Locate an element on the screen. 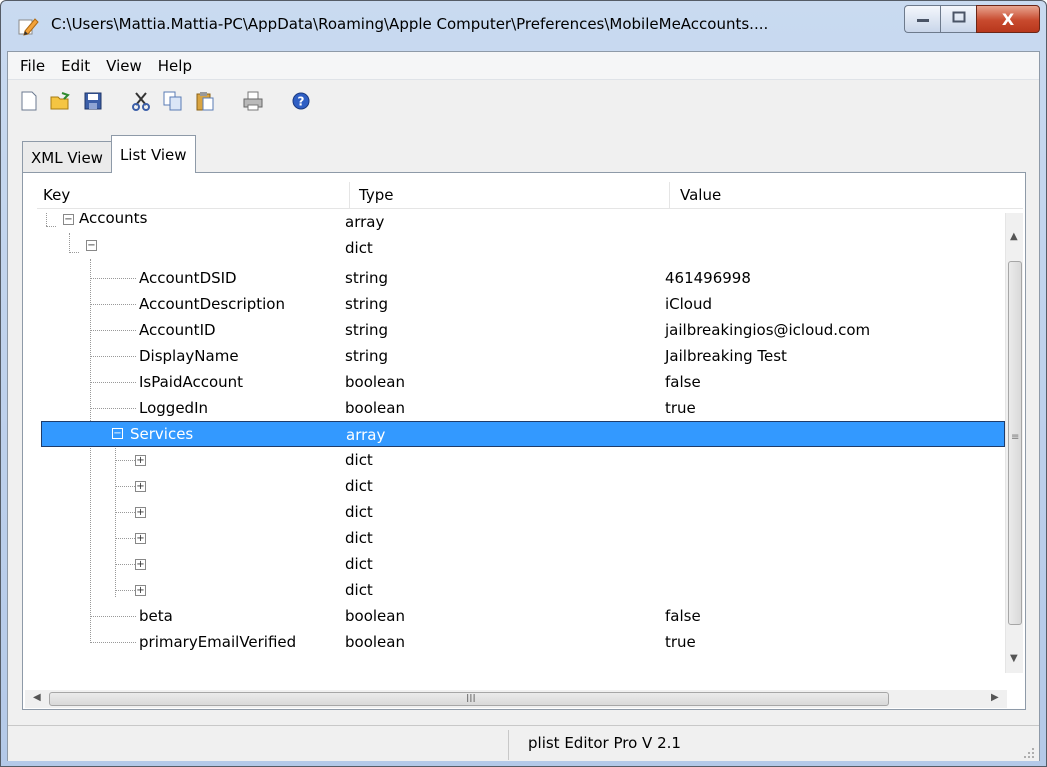 This screenshot has width=1047, height=767. help-icon: ? is located at coordinates (301, 101).